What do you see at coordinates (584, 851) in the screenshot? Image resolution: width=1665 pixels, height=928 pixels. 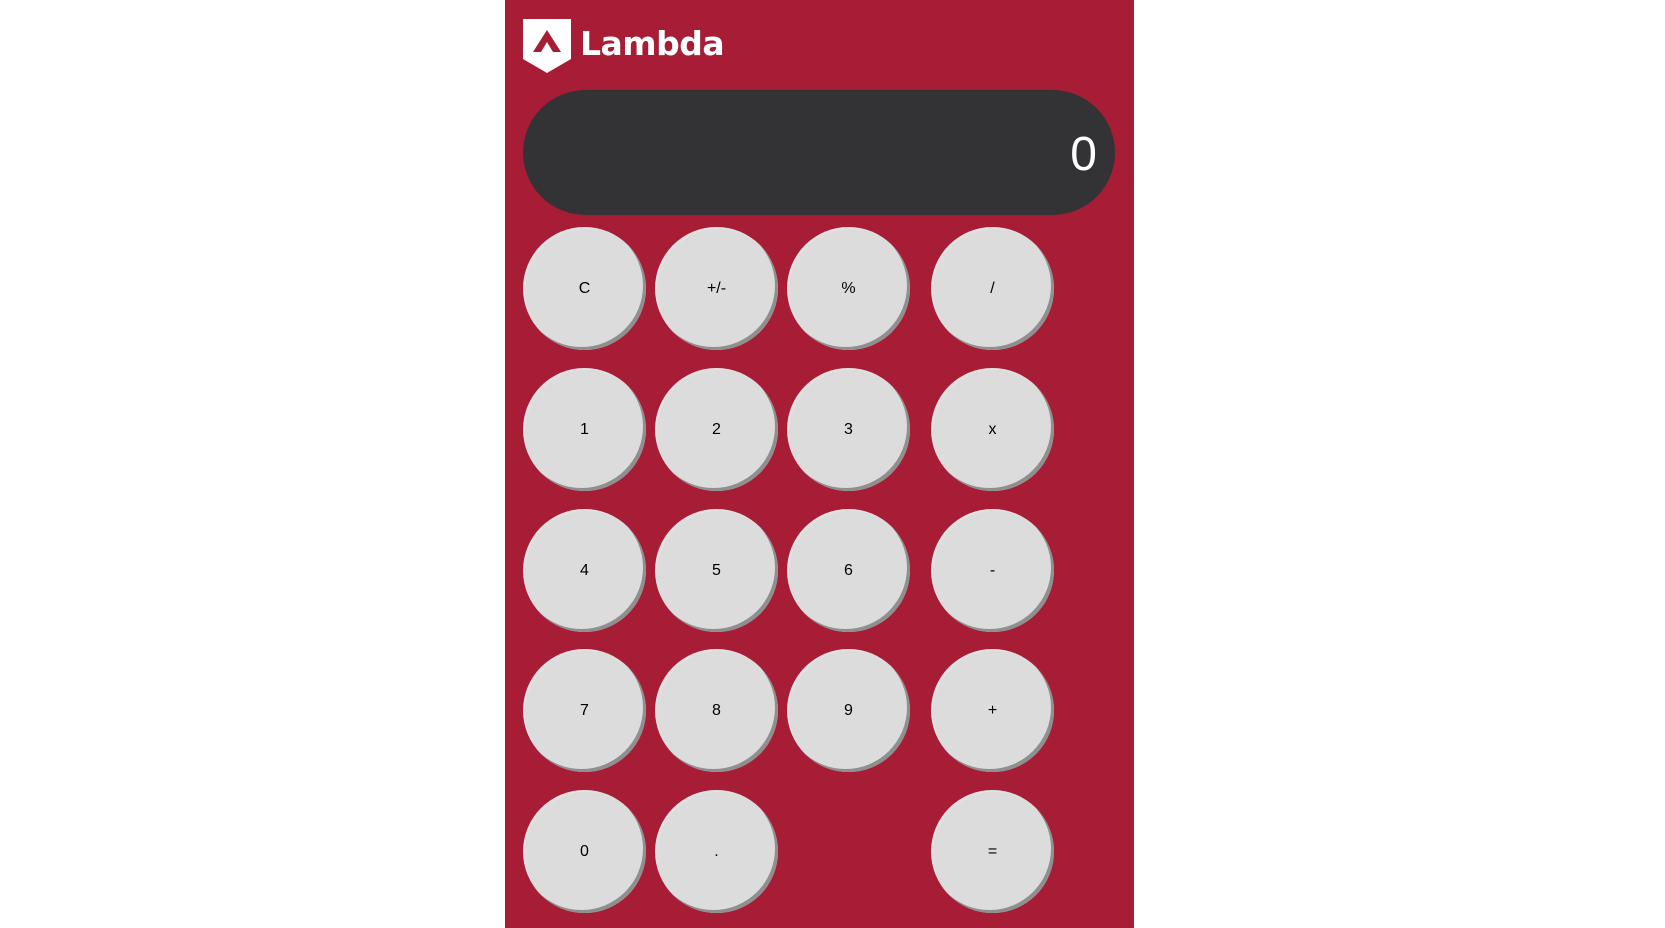 I see `digit-0-button: 0` at bounding box center [584, 851].